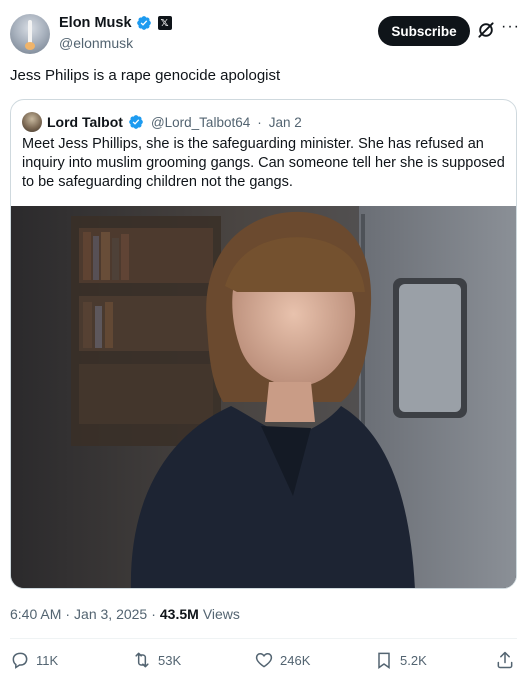  Describe the element at coordinates (20, 660) in the screenshot. I see `reply-icon` at that location.